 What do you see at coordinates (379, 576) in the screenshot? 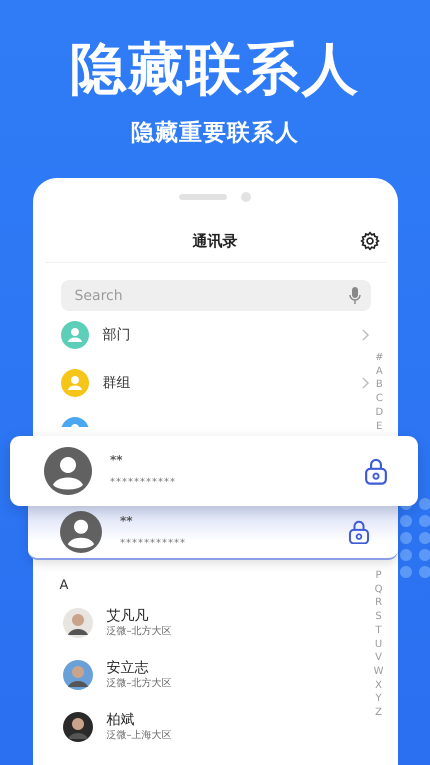
I see `index-letter: P` at bounding box center [379, 576].